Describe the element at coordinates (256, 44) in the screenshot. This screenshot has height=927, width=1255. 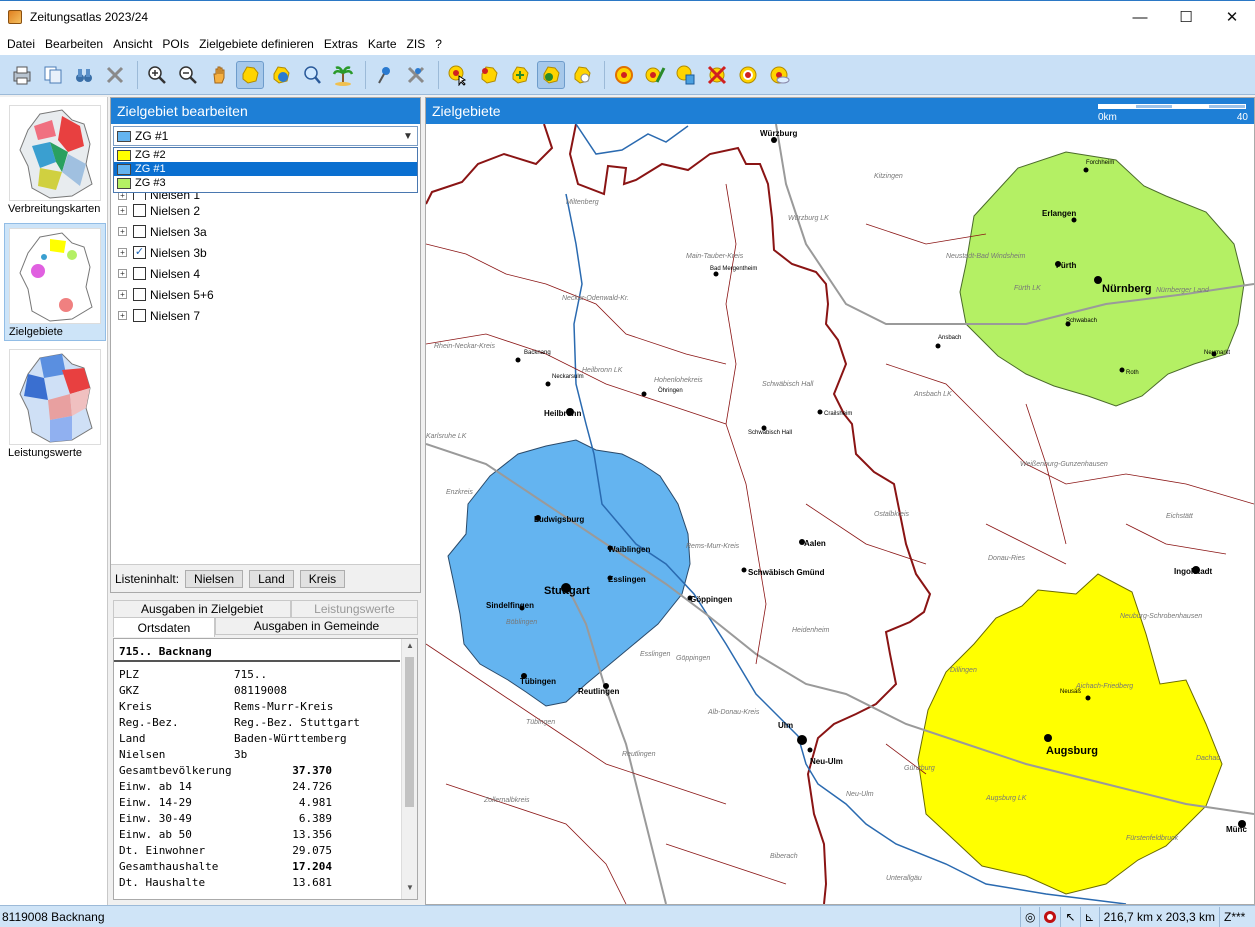
I see `menu-zielgebiete-definieren: Zielgebiete definieren` at that location.